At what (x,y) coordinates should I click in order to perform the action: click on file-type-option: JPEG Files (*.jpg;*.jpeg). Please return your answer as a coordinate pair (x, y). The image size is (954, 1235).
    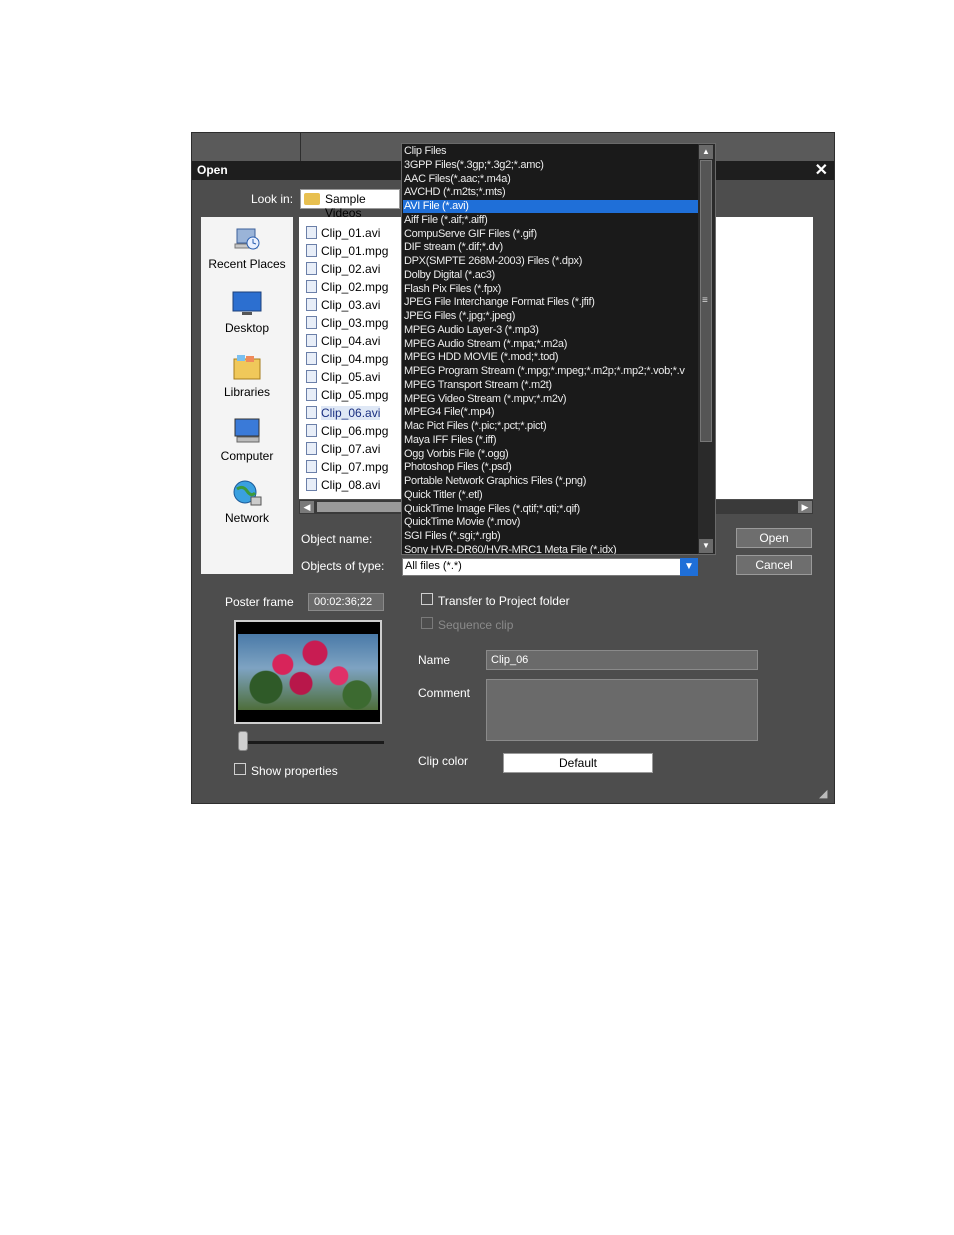
    Looking at the image, I should click on (550, 316).